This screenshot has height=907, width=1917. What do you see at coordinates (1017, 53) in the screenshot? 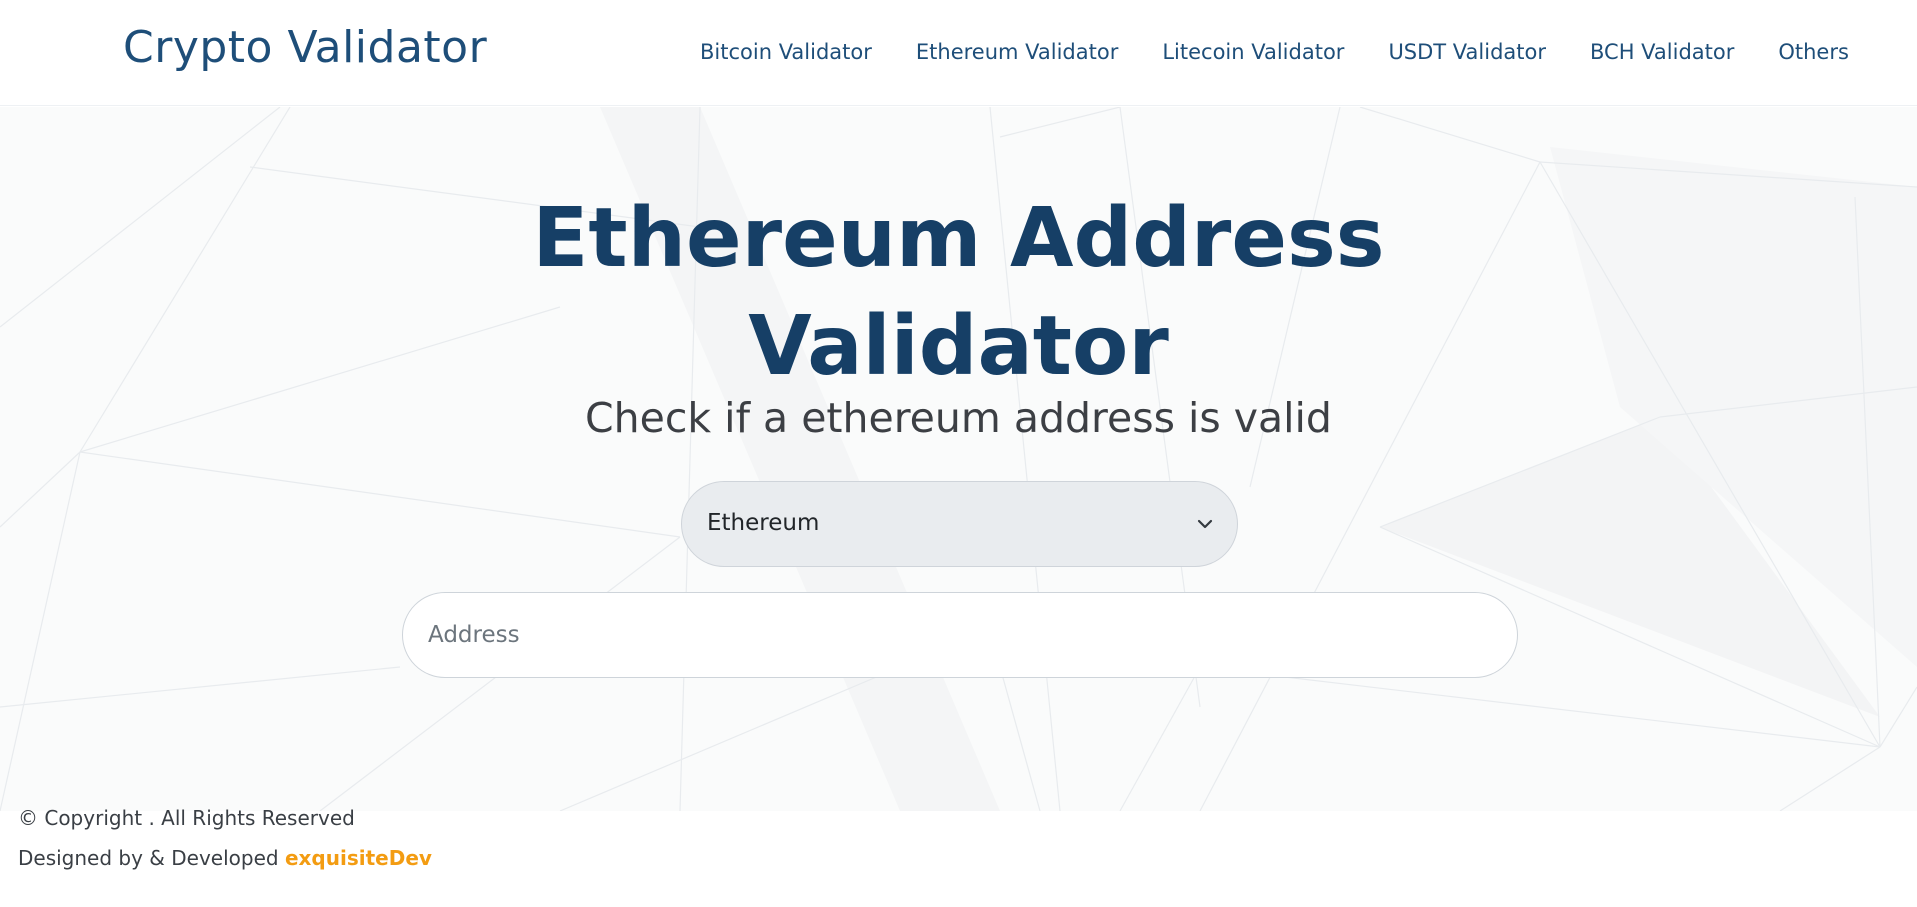
I see `nav-ethereum-validator: Ethereum Validator` at bounding box center [1017, 53].